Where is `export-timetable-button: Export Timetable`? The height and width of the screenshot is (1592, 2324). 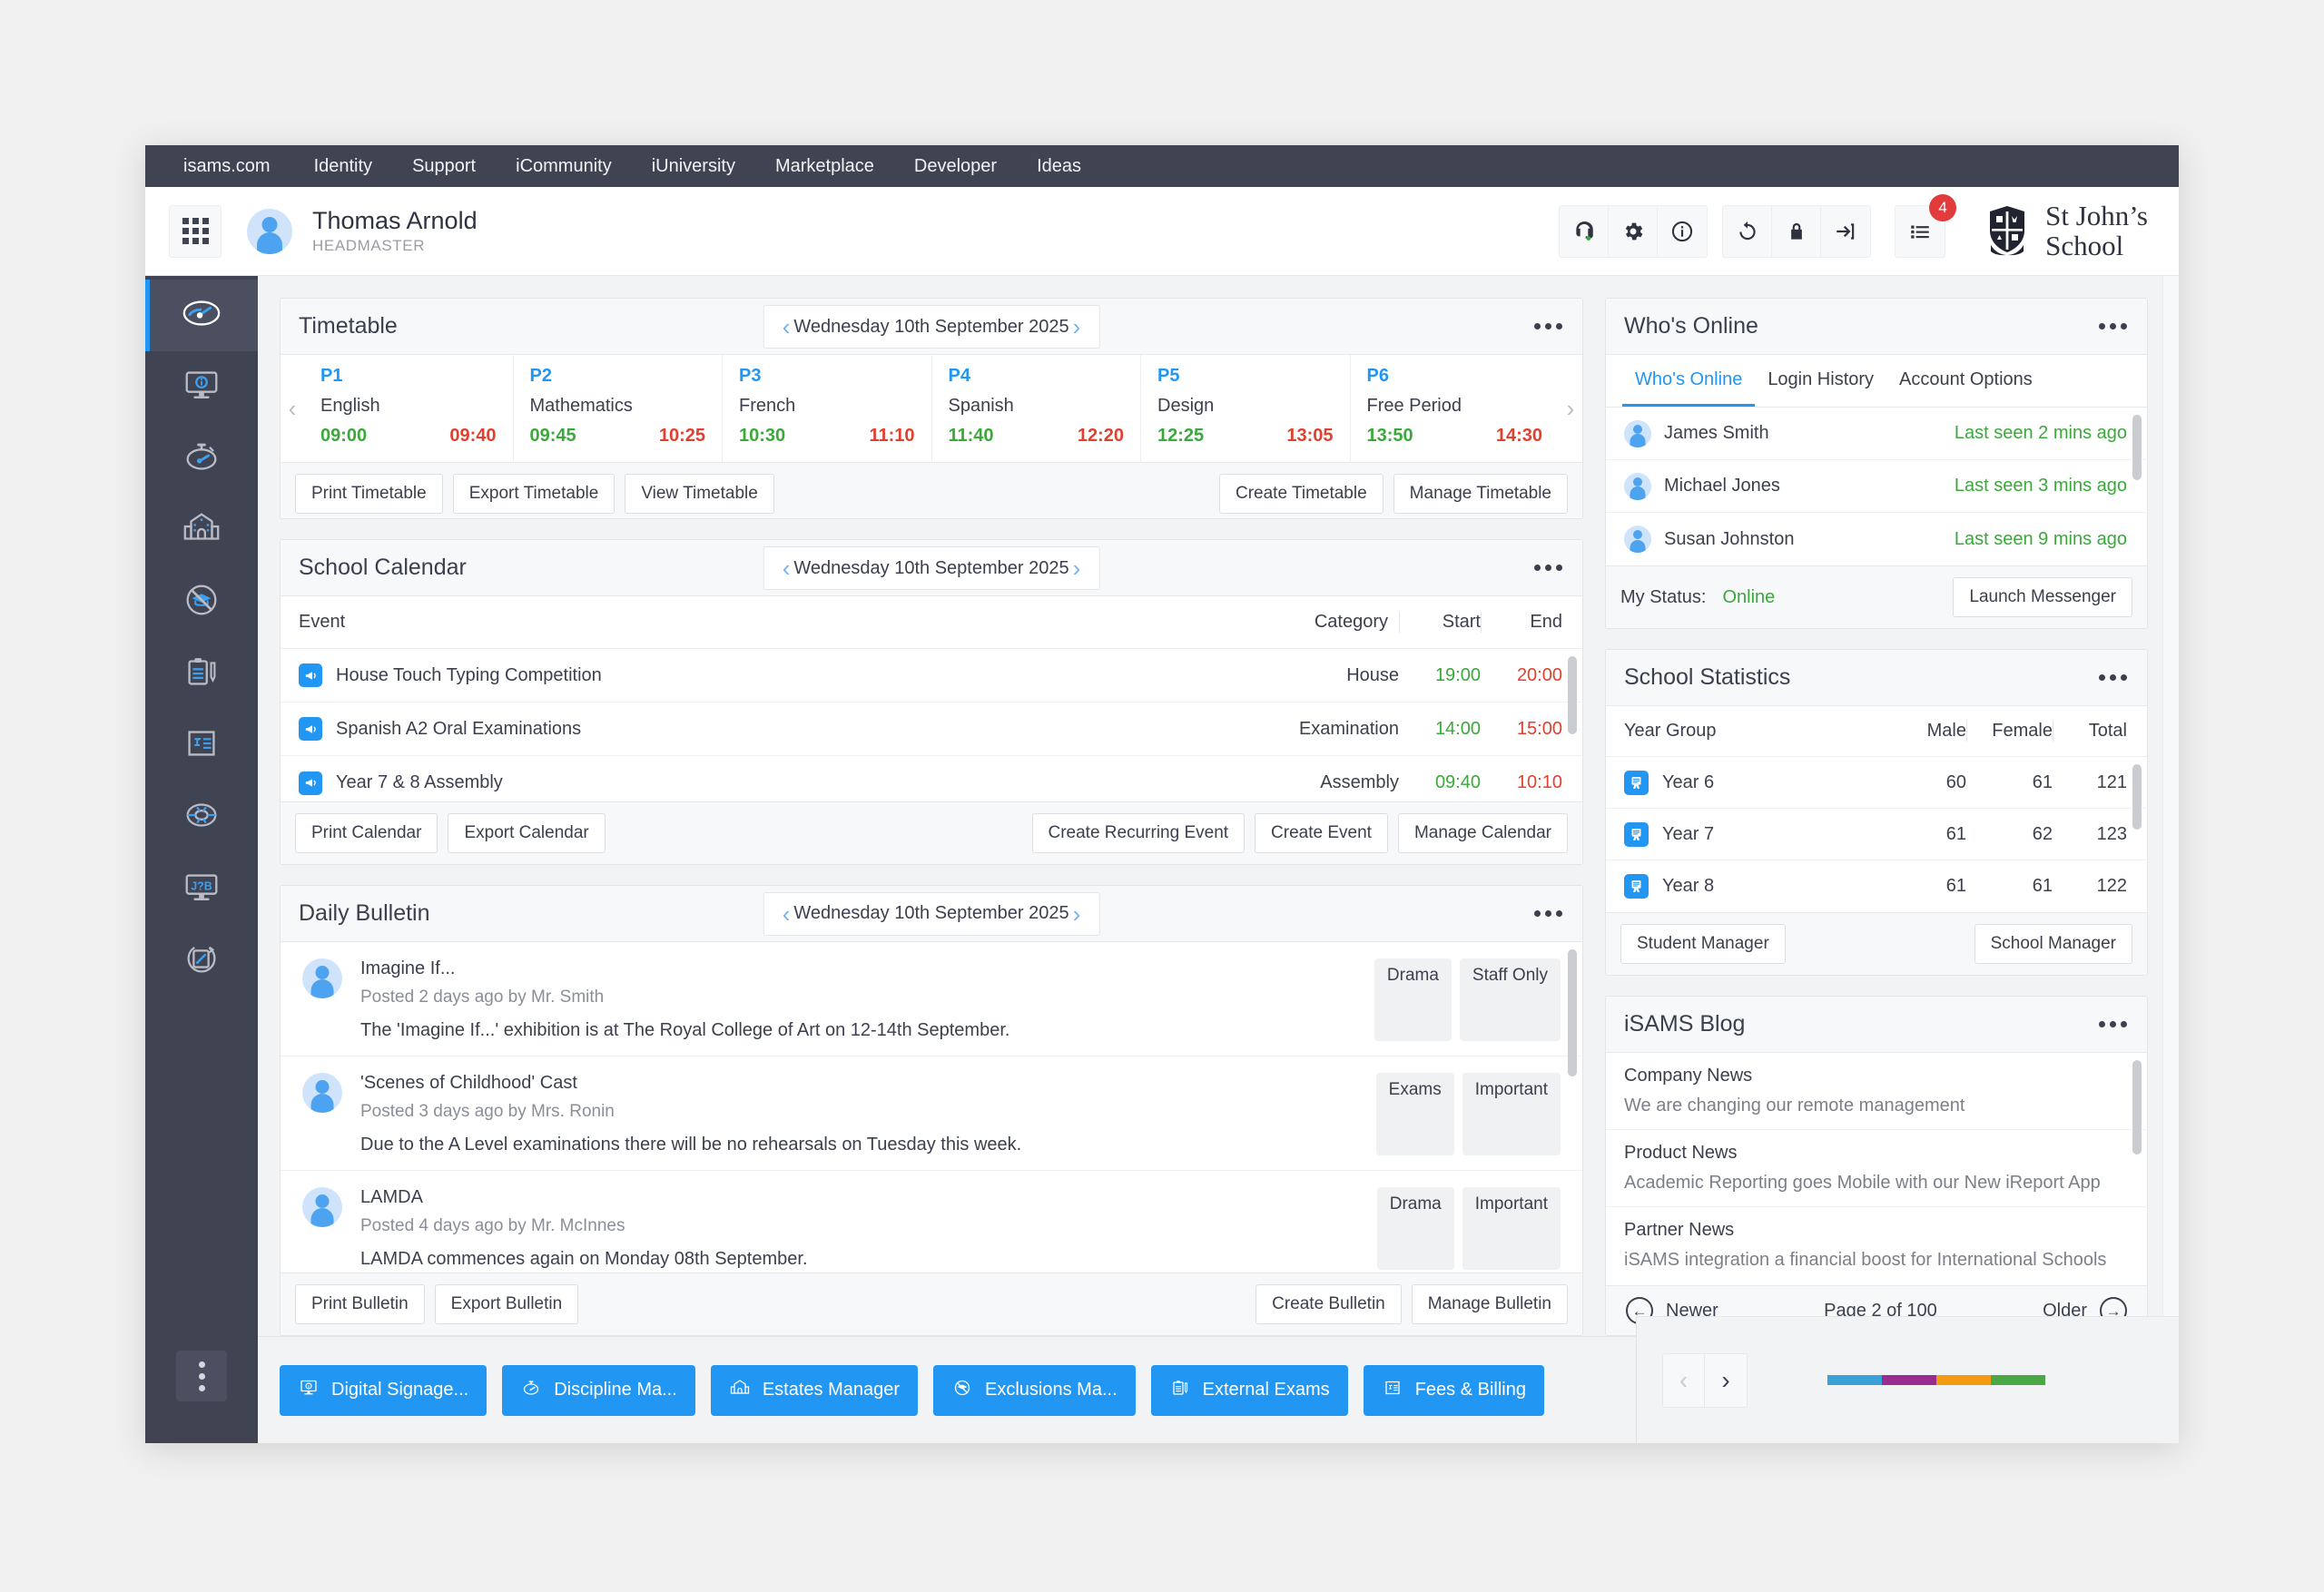 export-timetable-button: Export Timetable is located at coordinates (533, 494).